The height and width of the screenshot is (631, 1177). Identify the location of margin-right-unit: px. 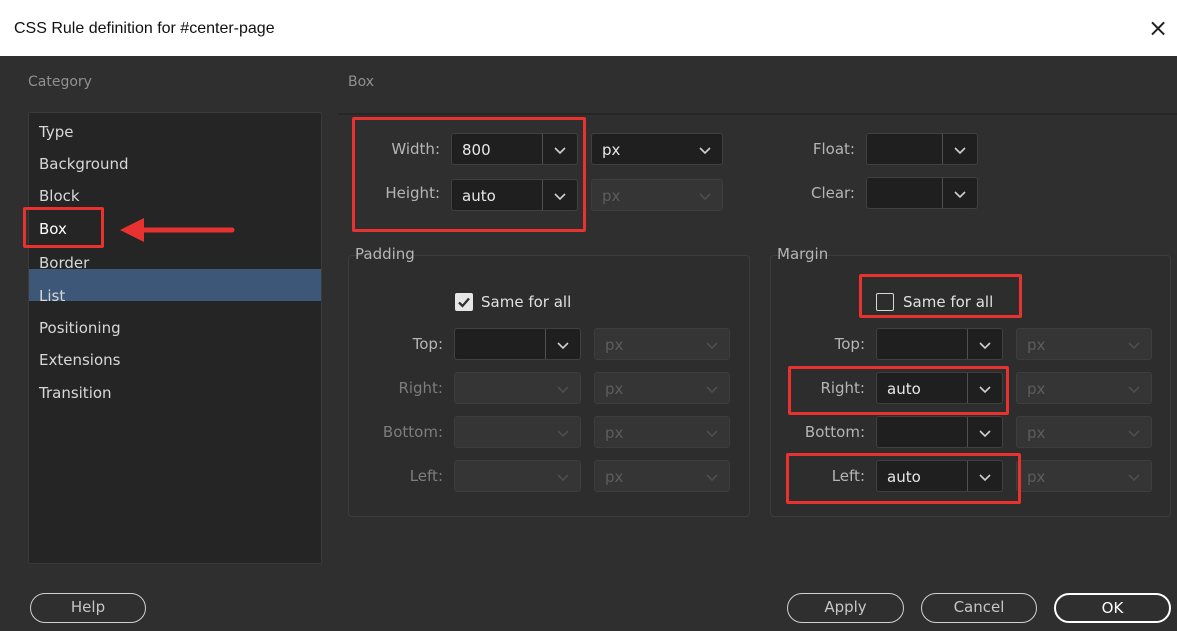
(1036, 389).